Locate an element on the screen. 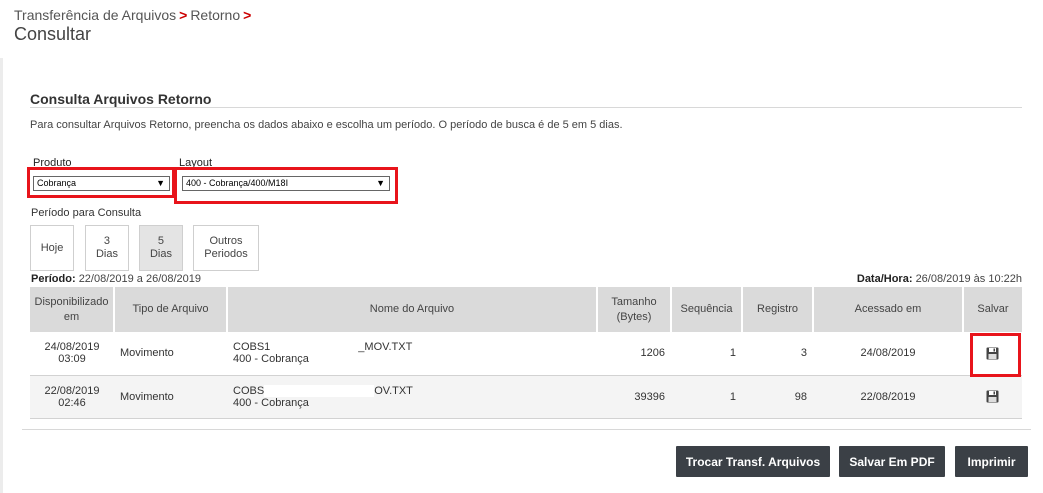 The width and height of the screenshot is (1043, 493). row-time: 03:09 is located at coordinates (72, 359).